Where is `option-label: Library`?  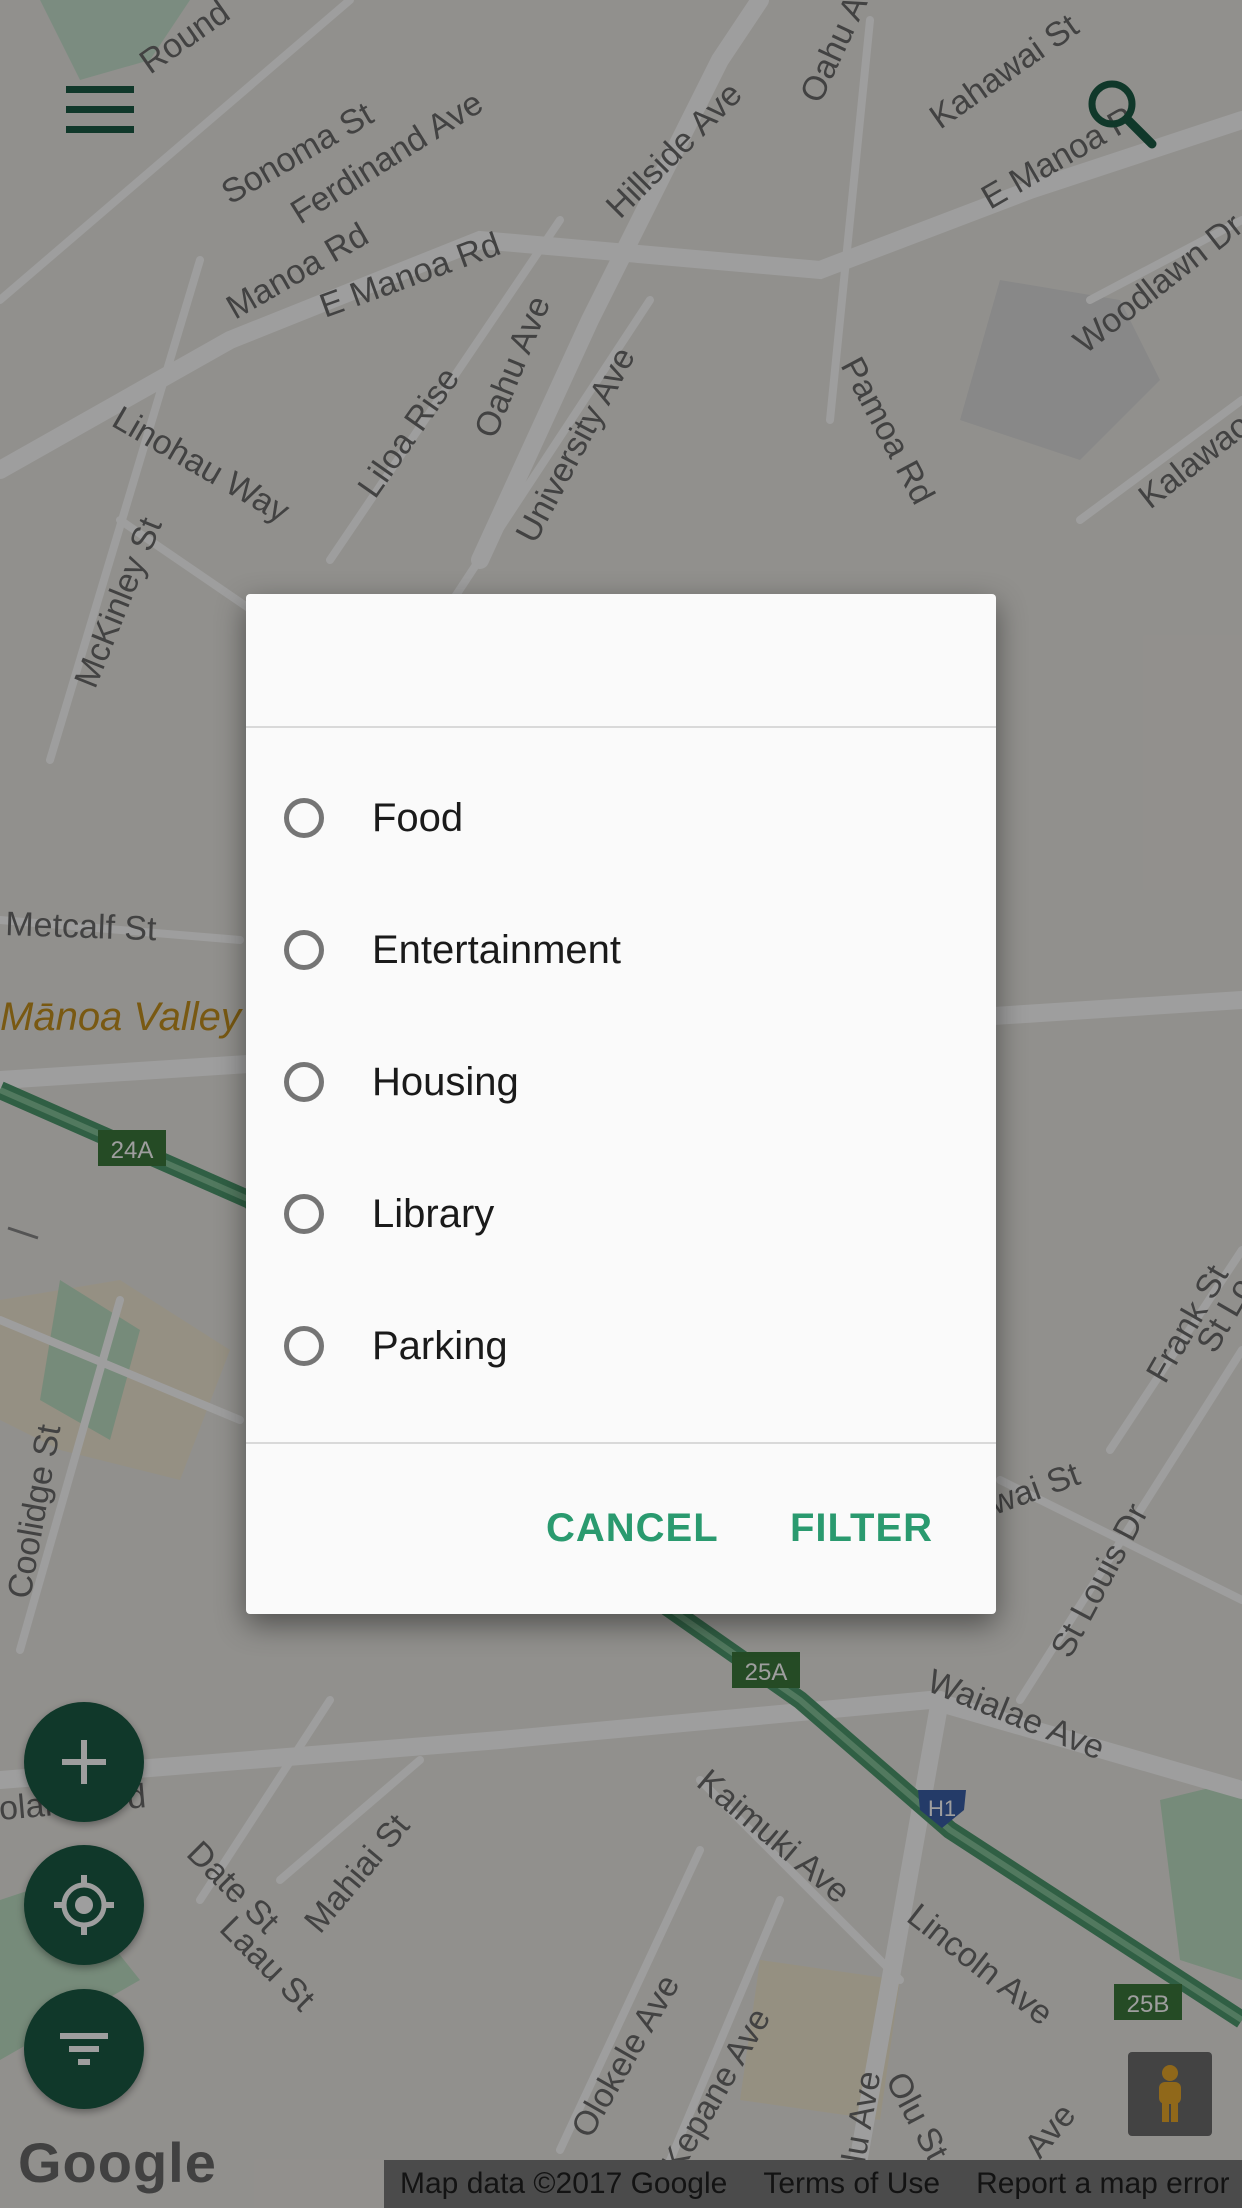 option-label: Library is located at coordinates (433, 1213).